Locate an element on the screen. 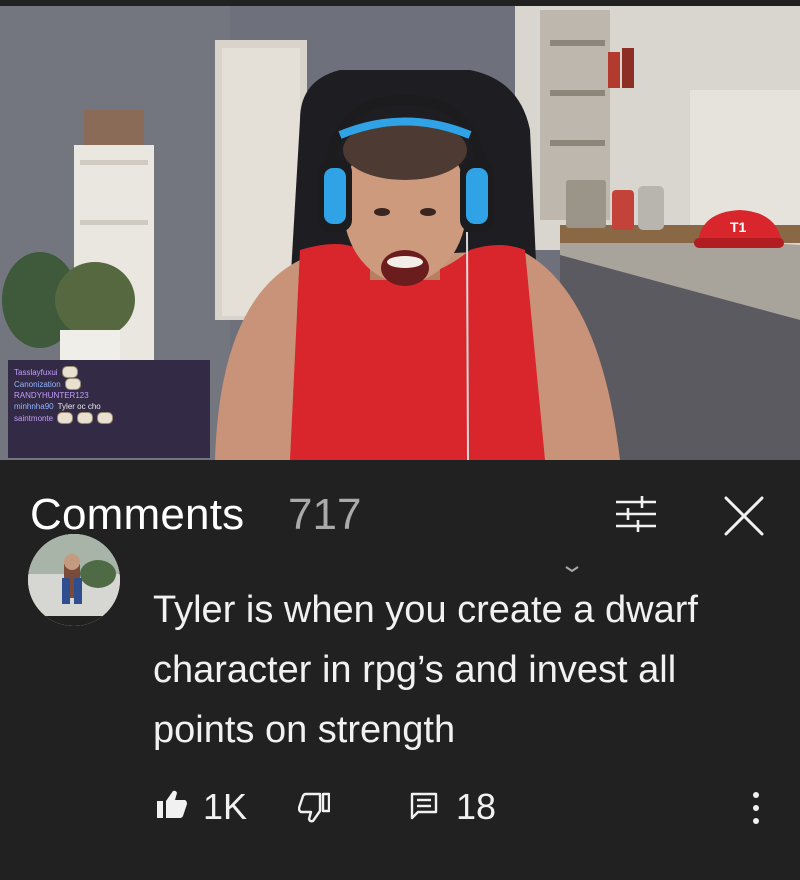 The height and width of the screenshot is (880, 800). more-options-icon is located at coordinates (756, 808).